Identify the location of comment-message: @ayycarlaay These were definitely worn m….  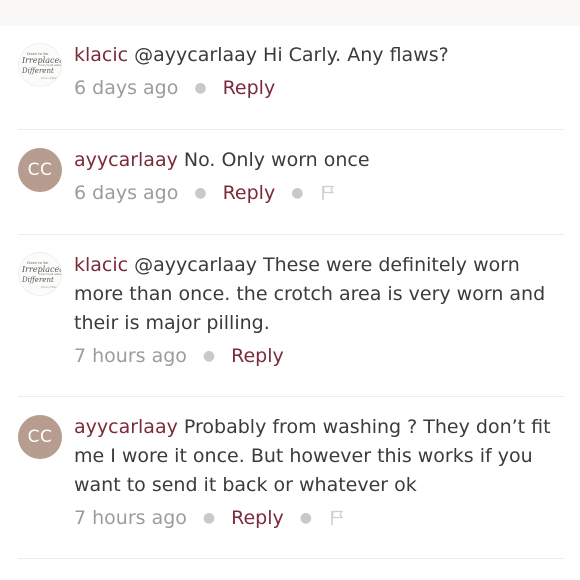
(310, 294).